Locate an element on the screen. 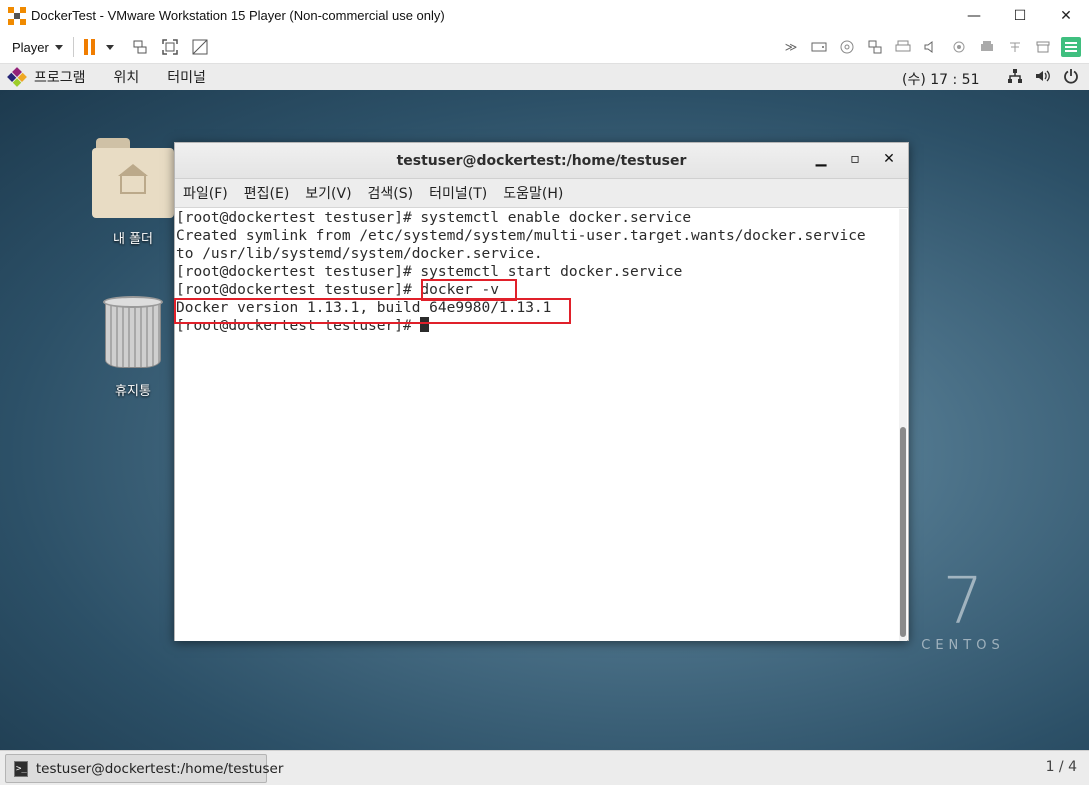 The height and width of the screenshot is (785, 1089). menu-search: 검색(S) is located at coordinates (391, 193).